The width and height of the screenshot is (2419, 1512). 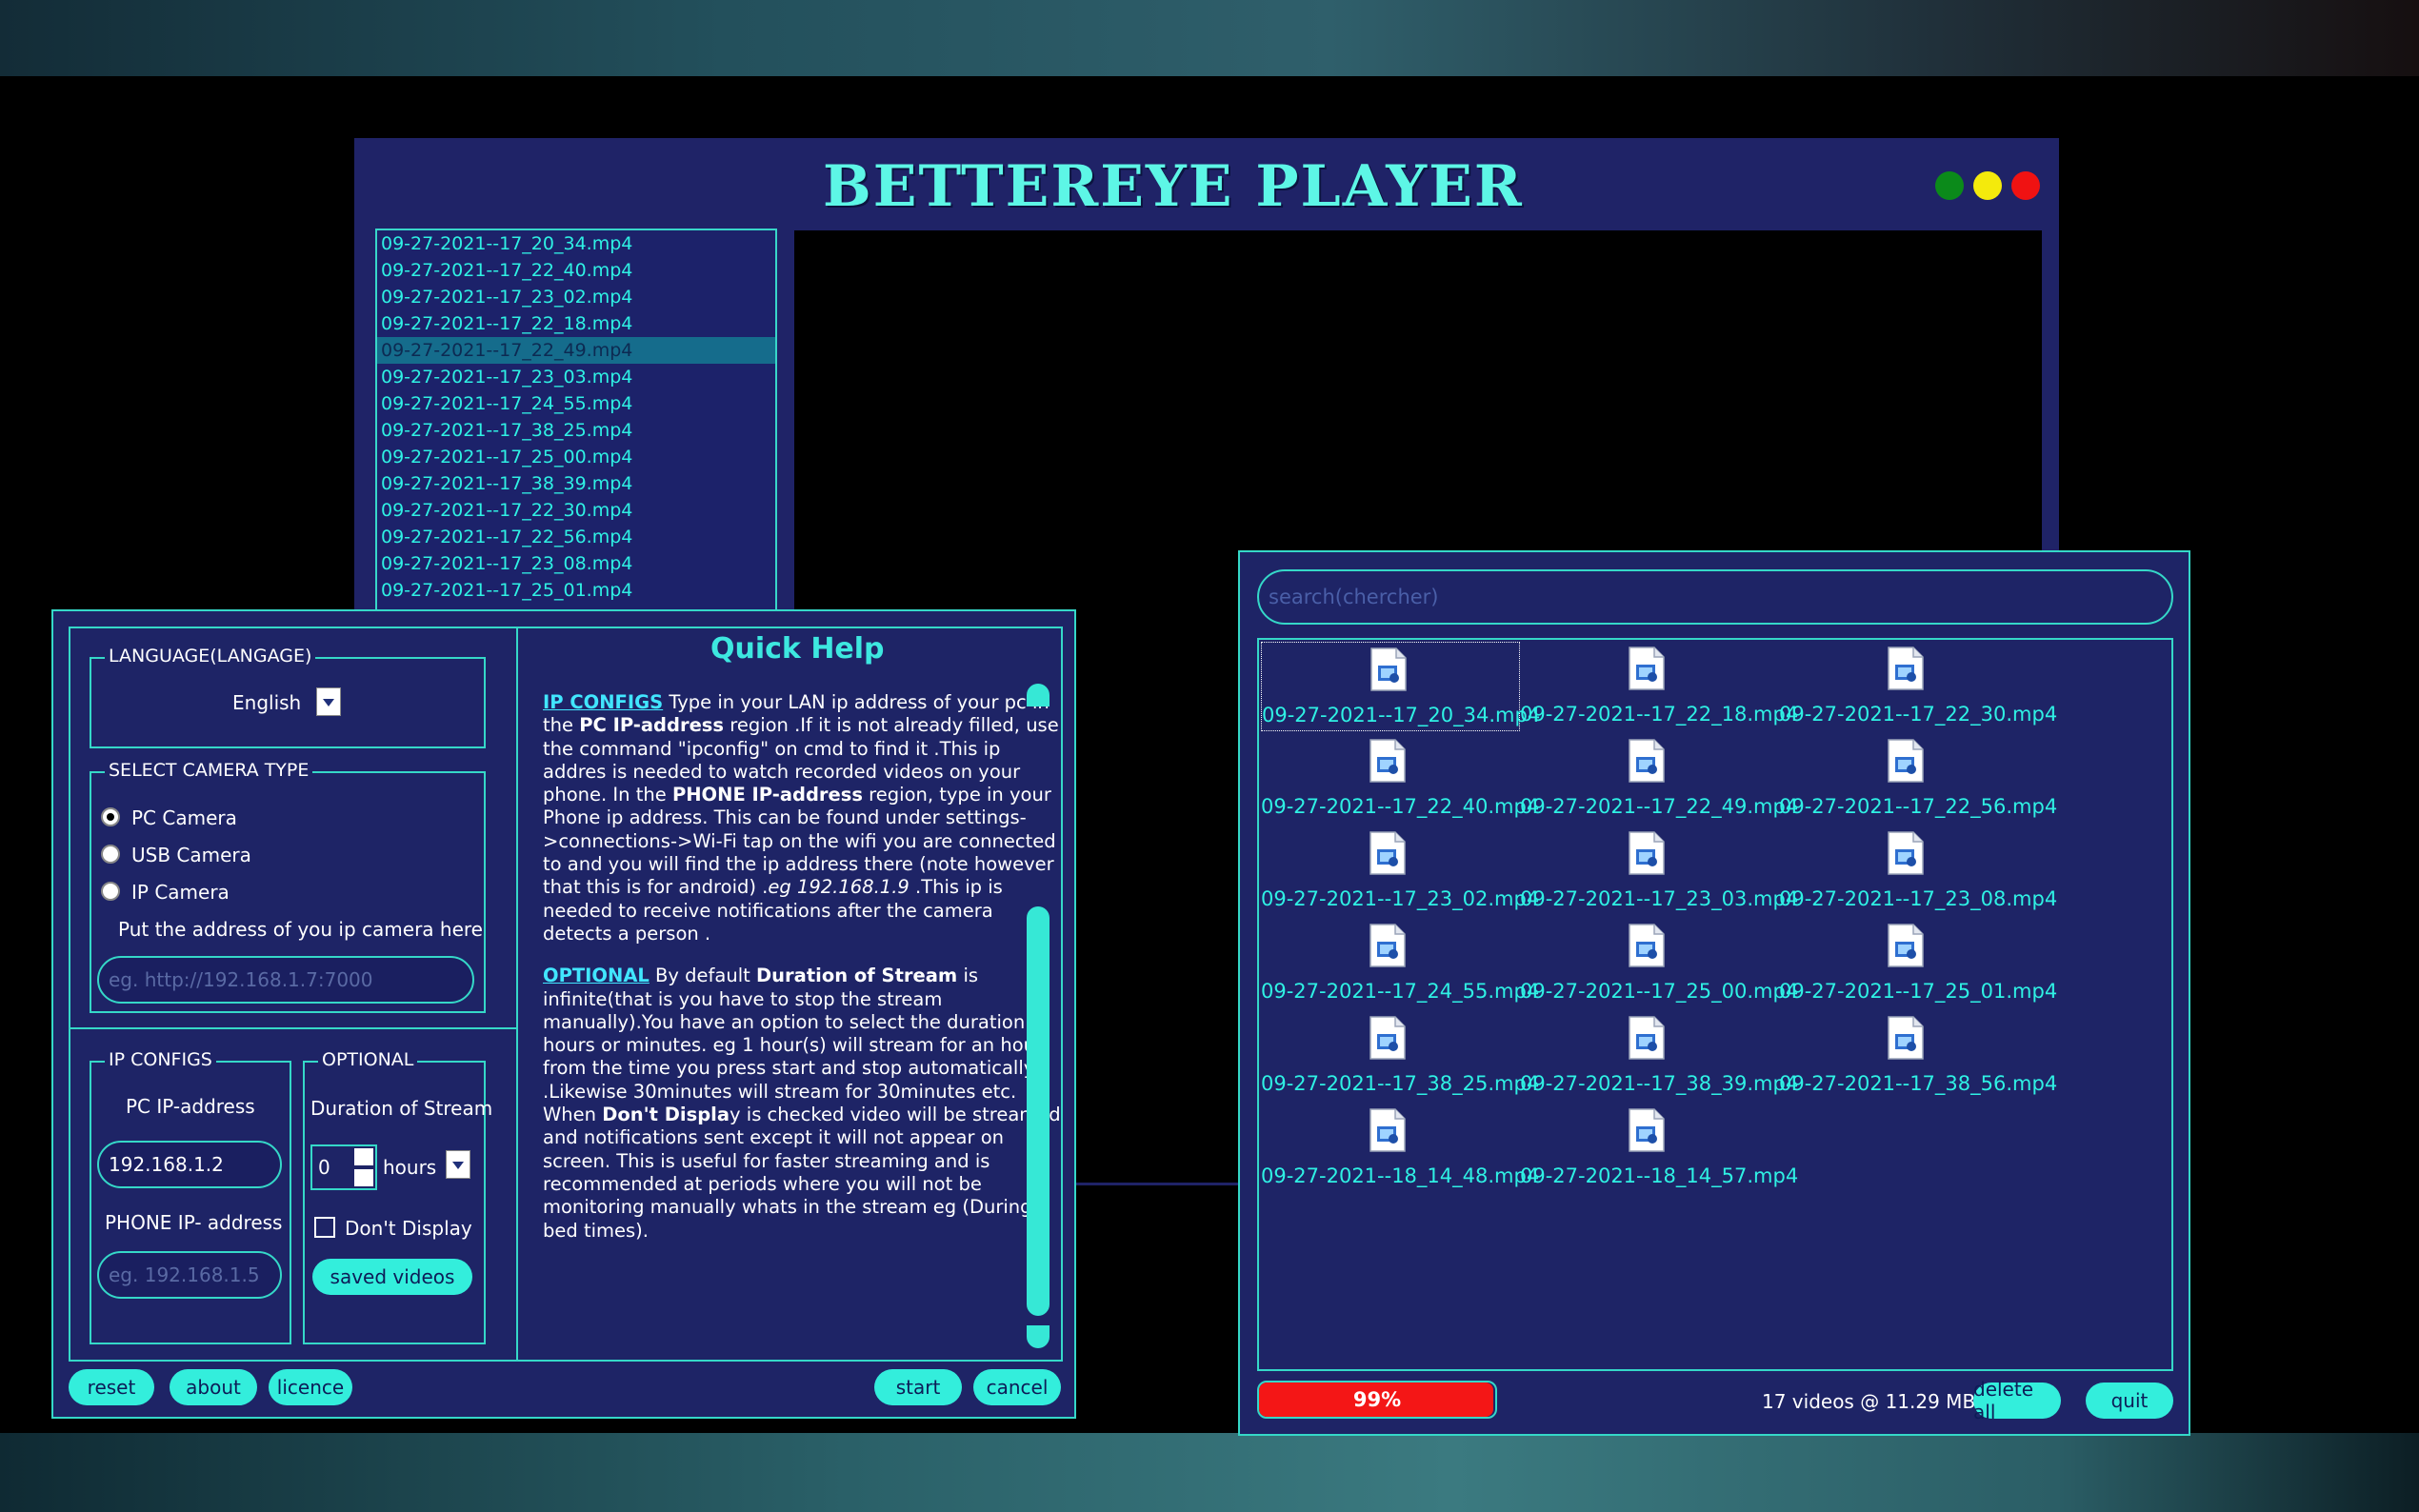 I want to click on video-file-name: 09-27-2021--17_23_08.mp4, so click(x=1918, y=898).